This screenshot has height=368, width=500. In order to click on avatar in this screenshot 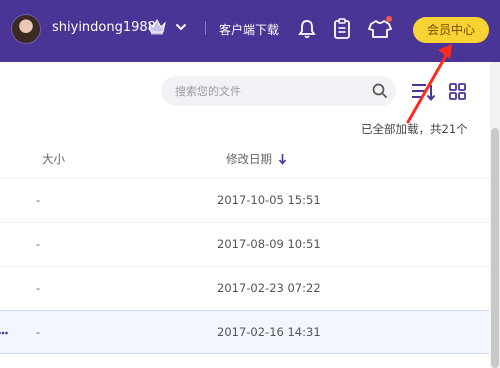, I will do `click(26, 29)`.